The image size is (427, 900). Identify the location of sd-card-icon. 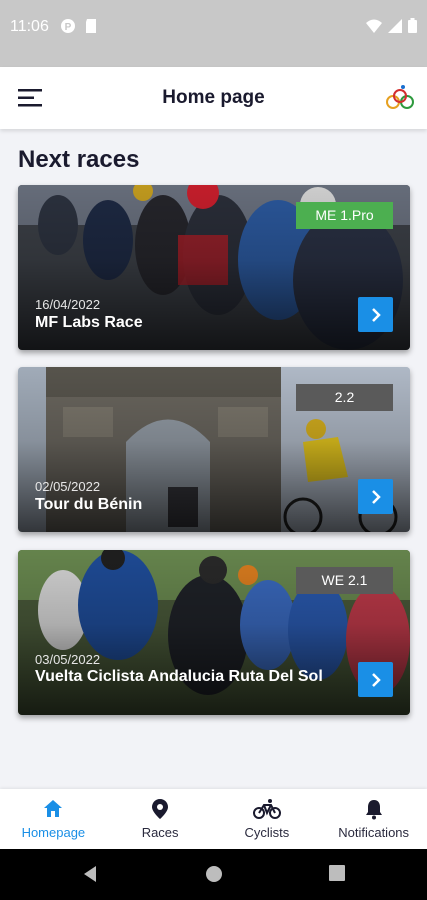
(91, 28).